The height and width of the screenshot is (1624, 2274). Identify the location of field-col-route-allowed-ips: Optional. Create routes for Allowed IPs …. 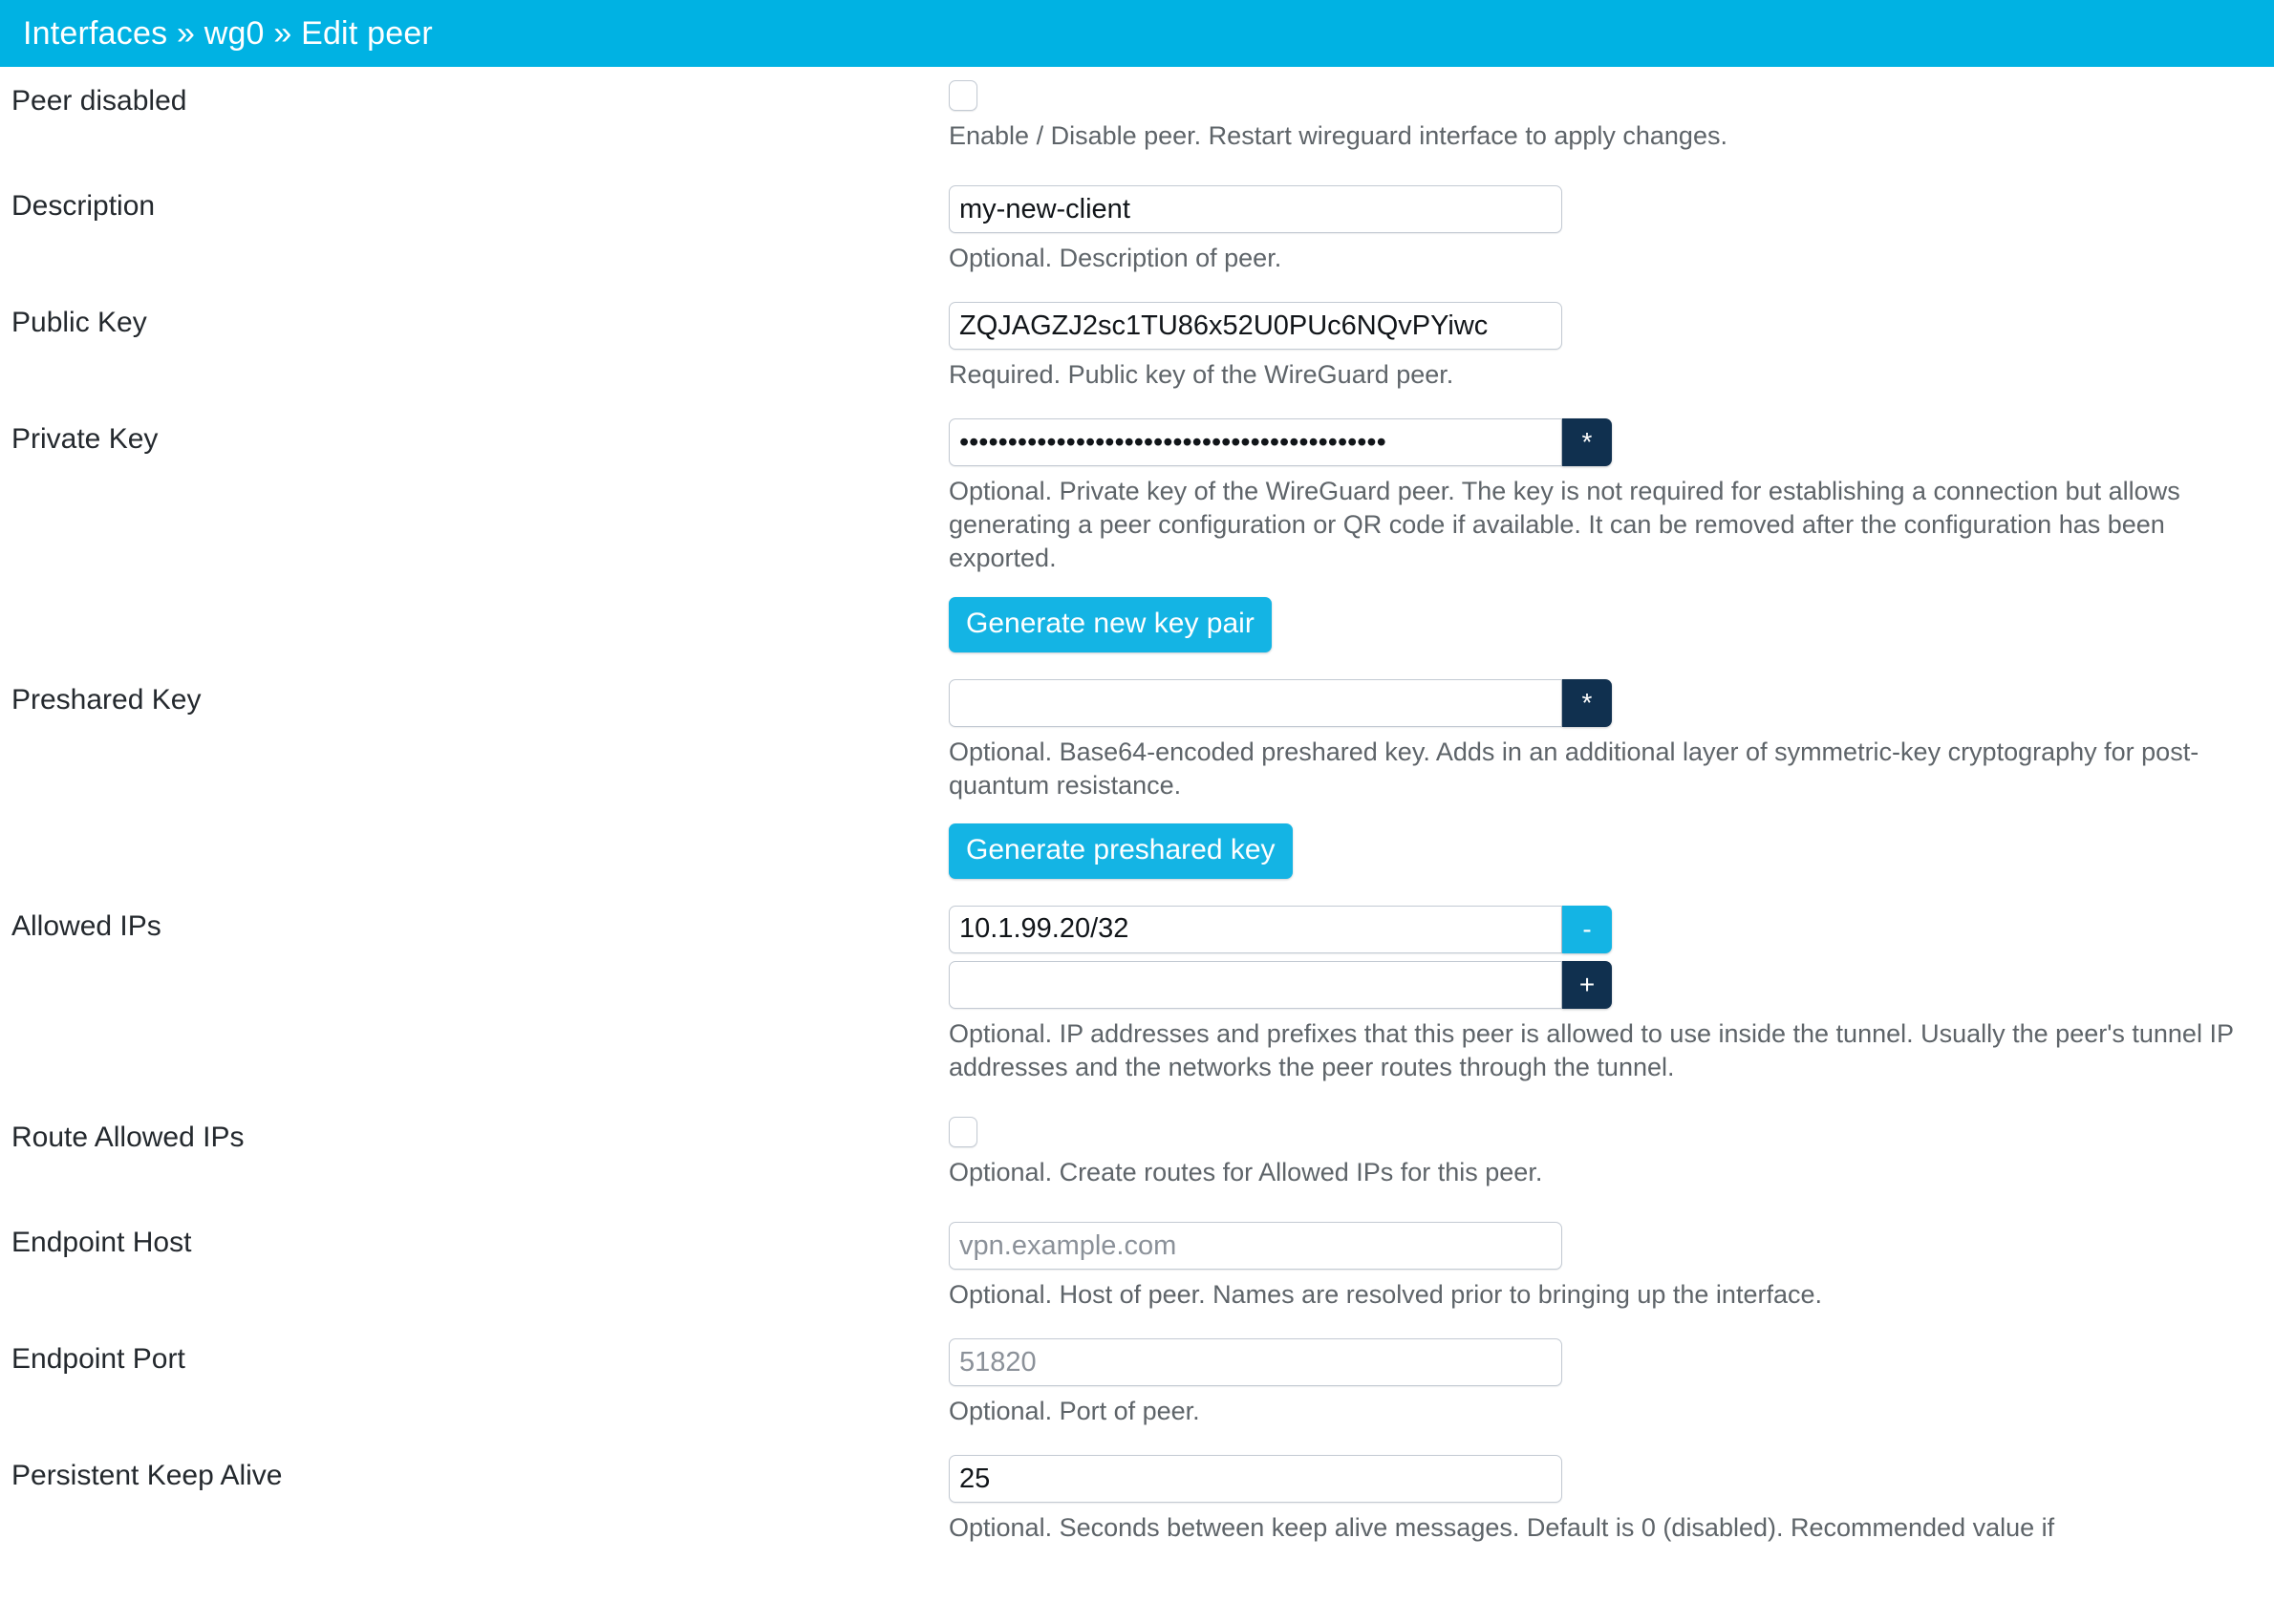
(1612, 1153).